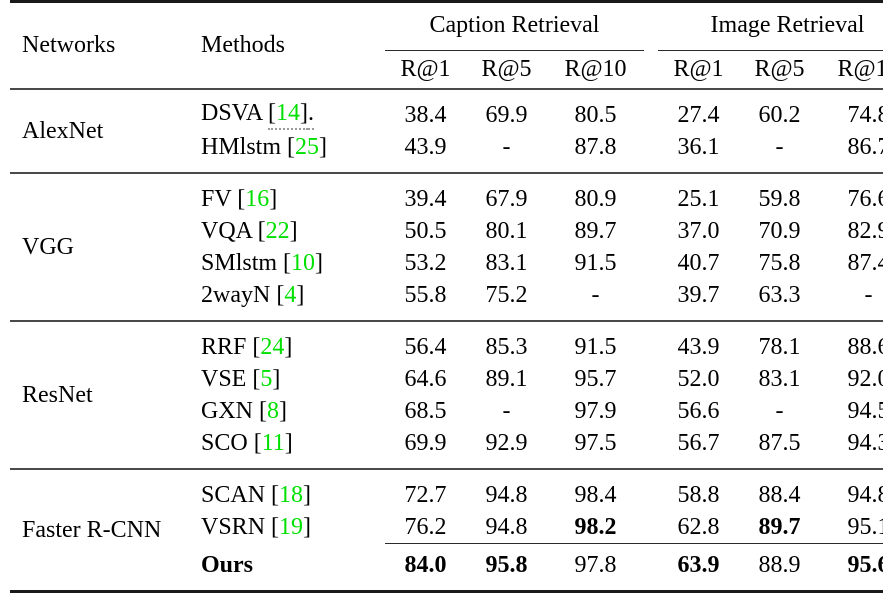 The height and width of the screenshot is (593, 883). What do you see at coordinates (425, 263) in the screenshot?
I see `metric-value: 53.2` at bounding box center [425, 263].